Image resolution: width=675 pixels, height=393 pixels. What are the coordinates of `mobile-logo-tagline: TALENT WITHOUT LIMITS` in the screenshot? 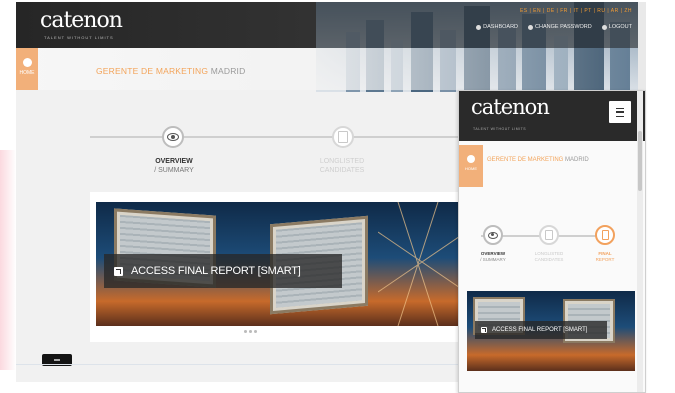 It's located at (500, 129).